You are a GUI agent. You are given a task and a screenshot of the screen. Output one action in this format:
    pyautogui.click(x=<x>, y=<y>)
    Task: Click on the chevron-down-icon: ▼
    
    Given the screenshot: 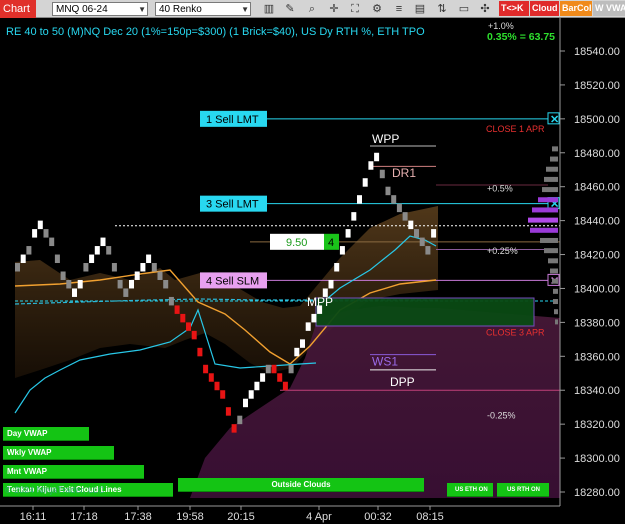 What is the action you would take?
    pyautogui.click(x=245, y=9)
    